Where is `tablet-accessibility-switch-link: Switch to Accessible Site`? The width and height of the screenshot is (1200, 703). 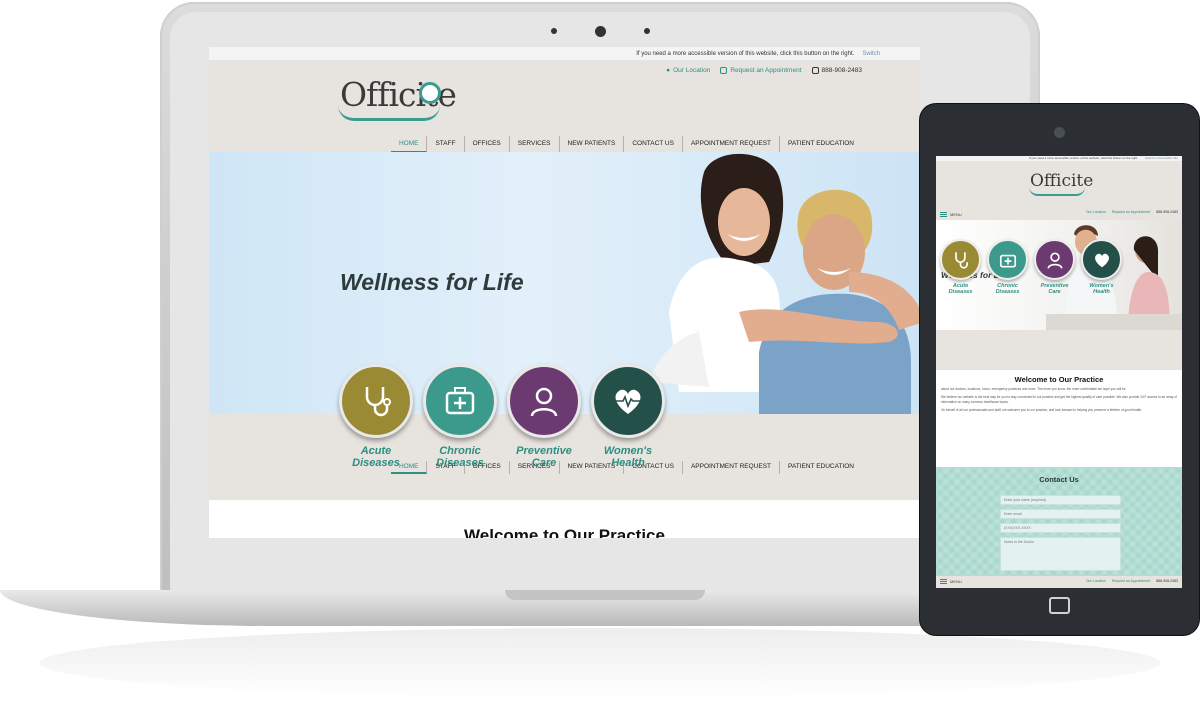 tablet-accessibility-switch-link: Switch to Accessible Site is located at coordinates (1161, 158).